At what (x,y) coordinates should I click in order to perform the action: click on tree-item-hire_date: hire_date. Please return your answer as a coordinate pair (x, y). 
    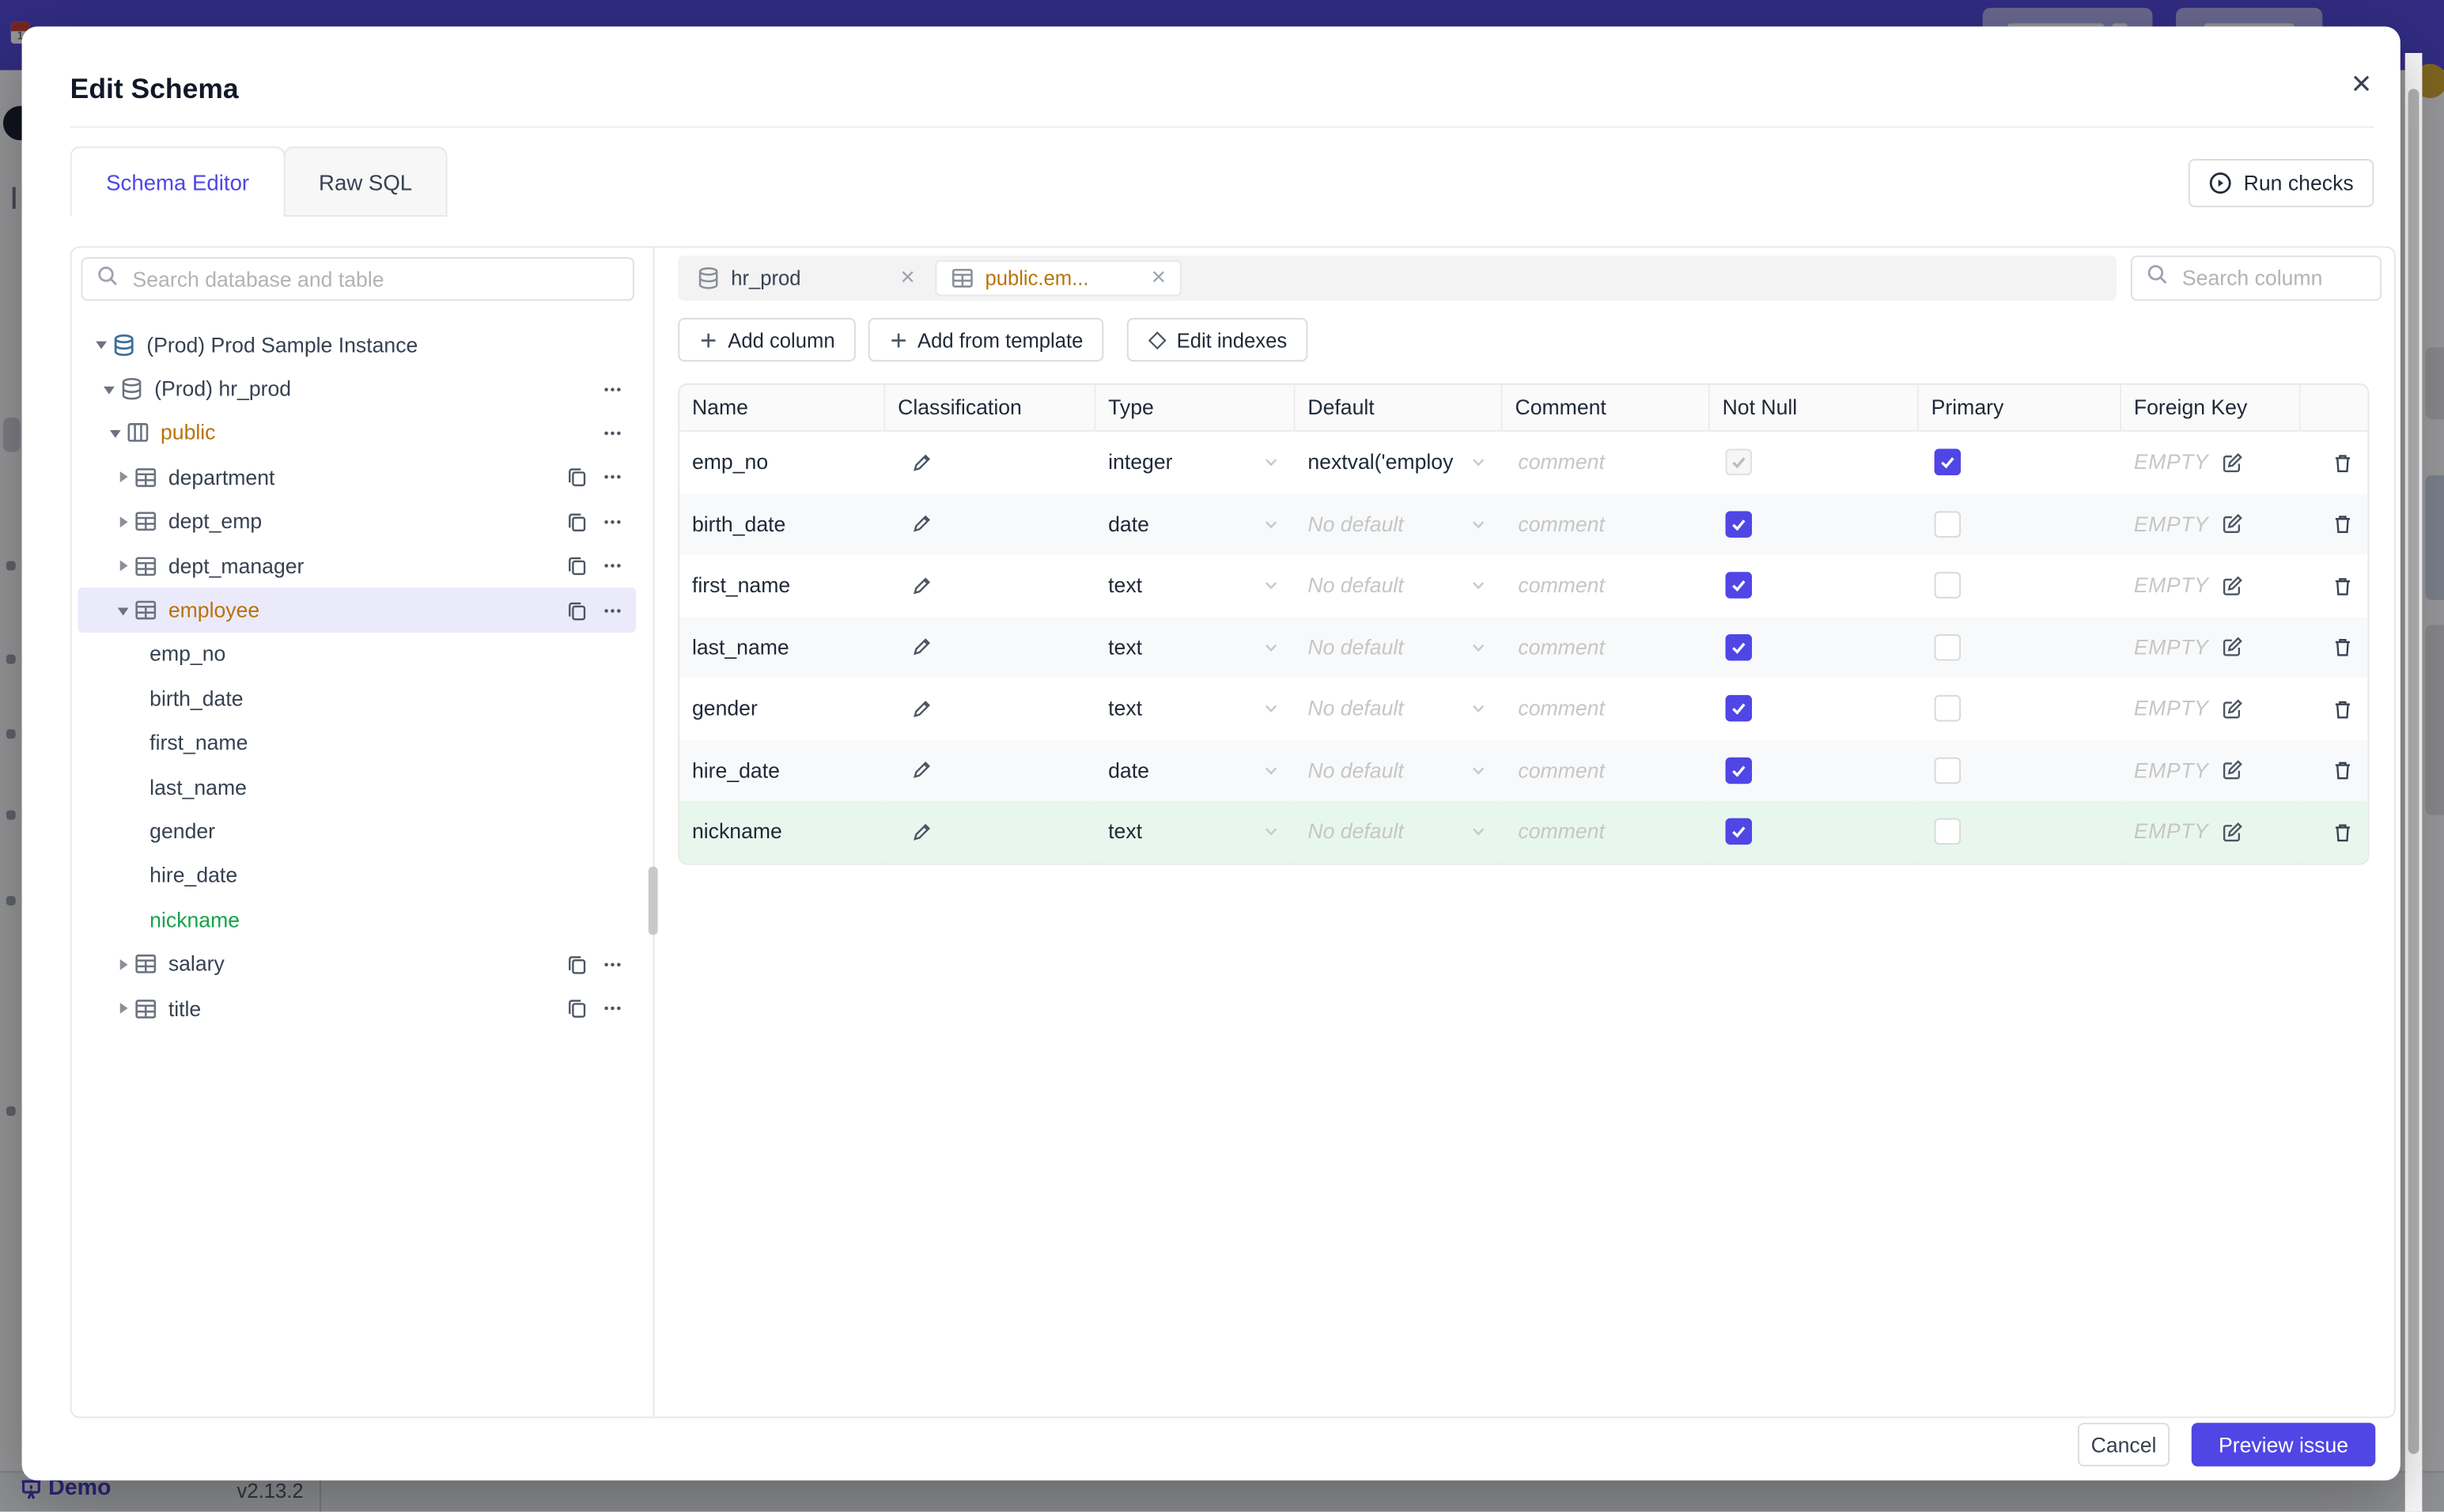
    Looking at the image, I should click on (357, 876).